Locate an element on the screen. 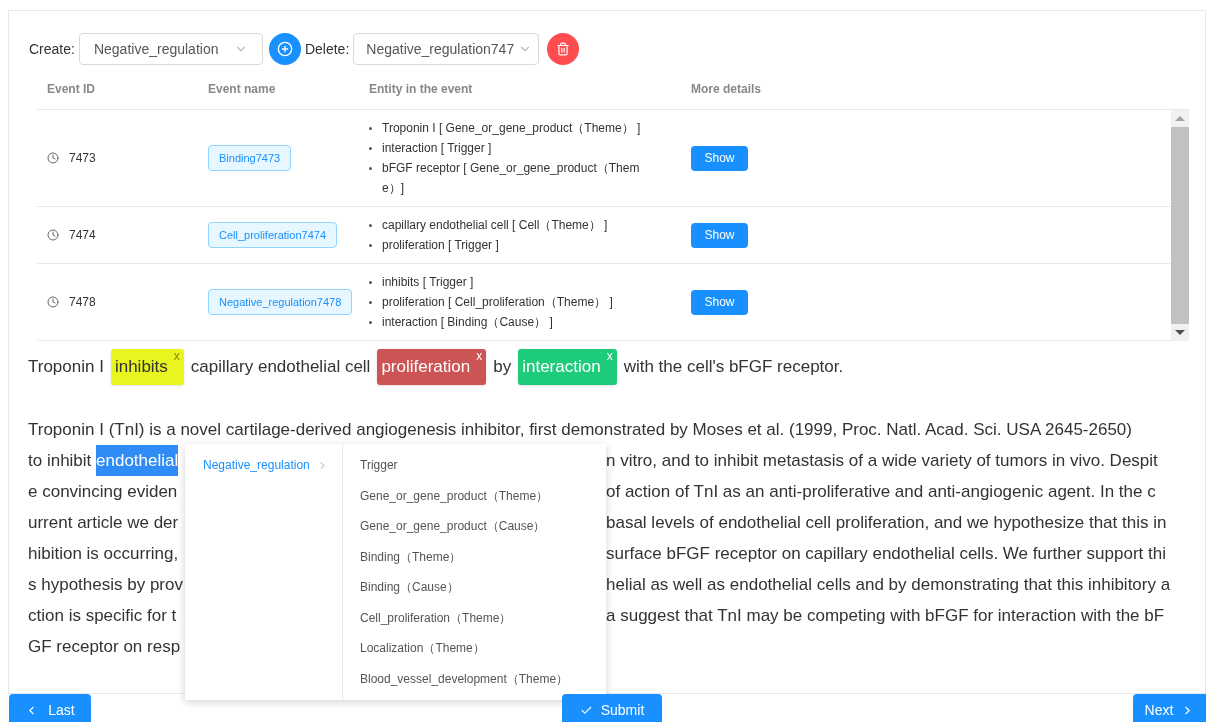 The image size is (1206, 722). menu-item: Gene_or_gene_product（Theme） is located at coordinates (464, 499).